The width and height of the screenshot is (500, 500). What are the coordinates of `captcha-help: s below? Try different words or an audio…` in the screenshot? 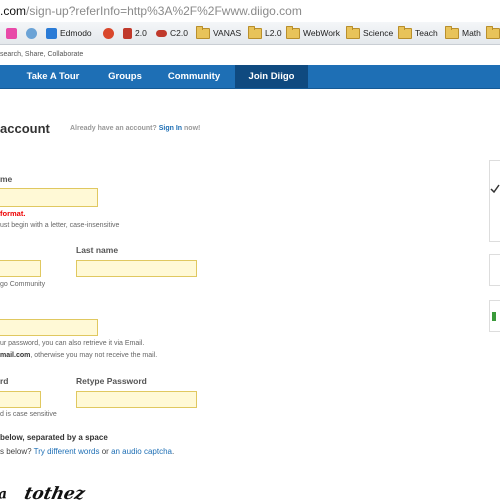 It's located at (87, 451).